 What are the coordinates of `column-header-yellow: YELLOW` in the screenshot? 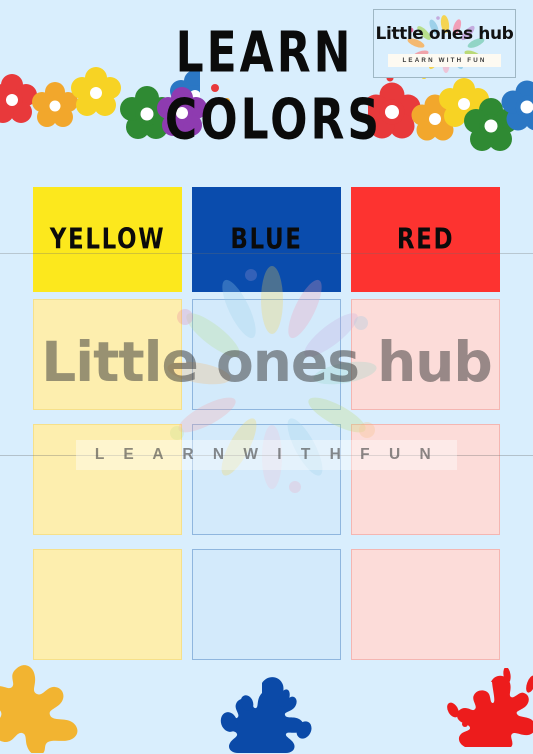 It's located at (107, 239).